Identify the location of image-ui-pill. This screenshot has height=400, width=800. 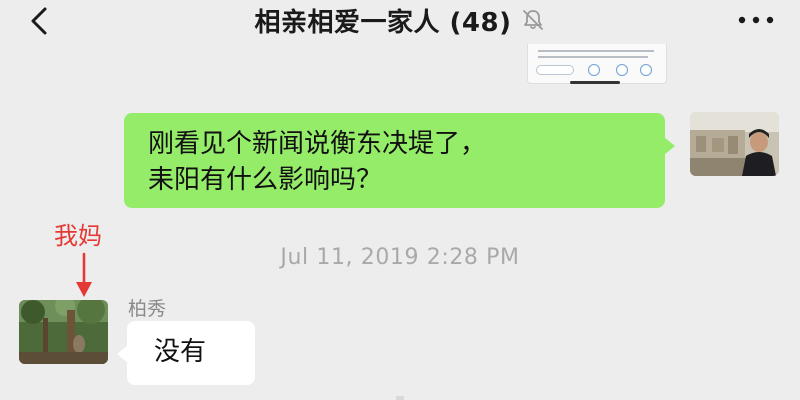
(555, 70).